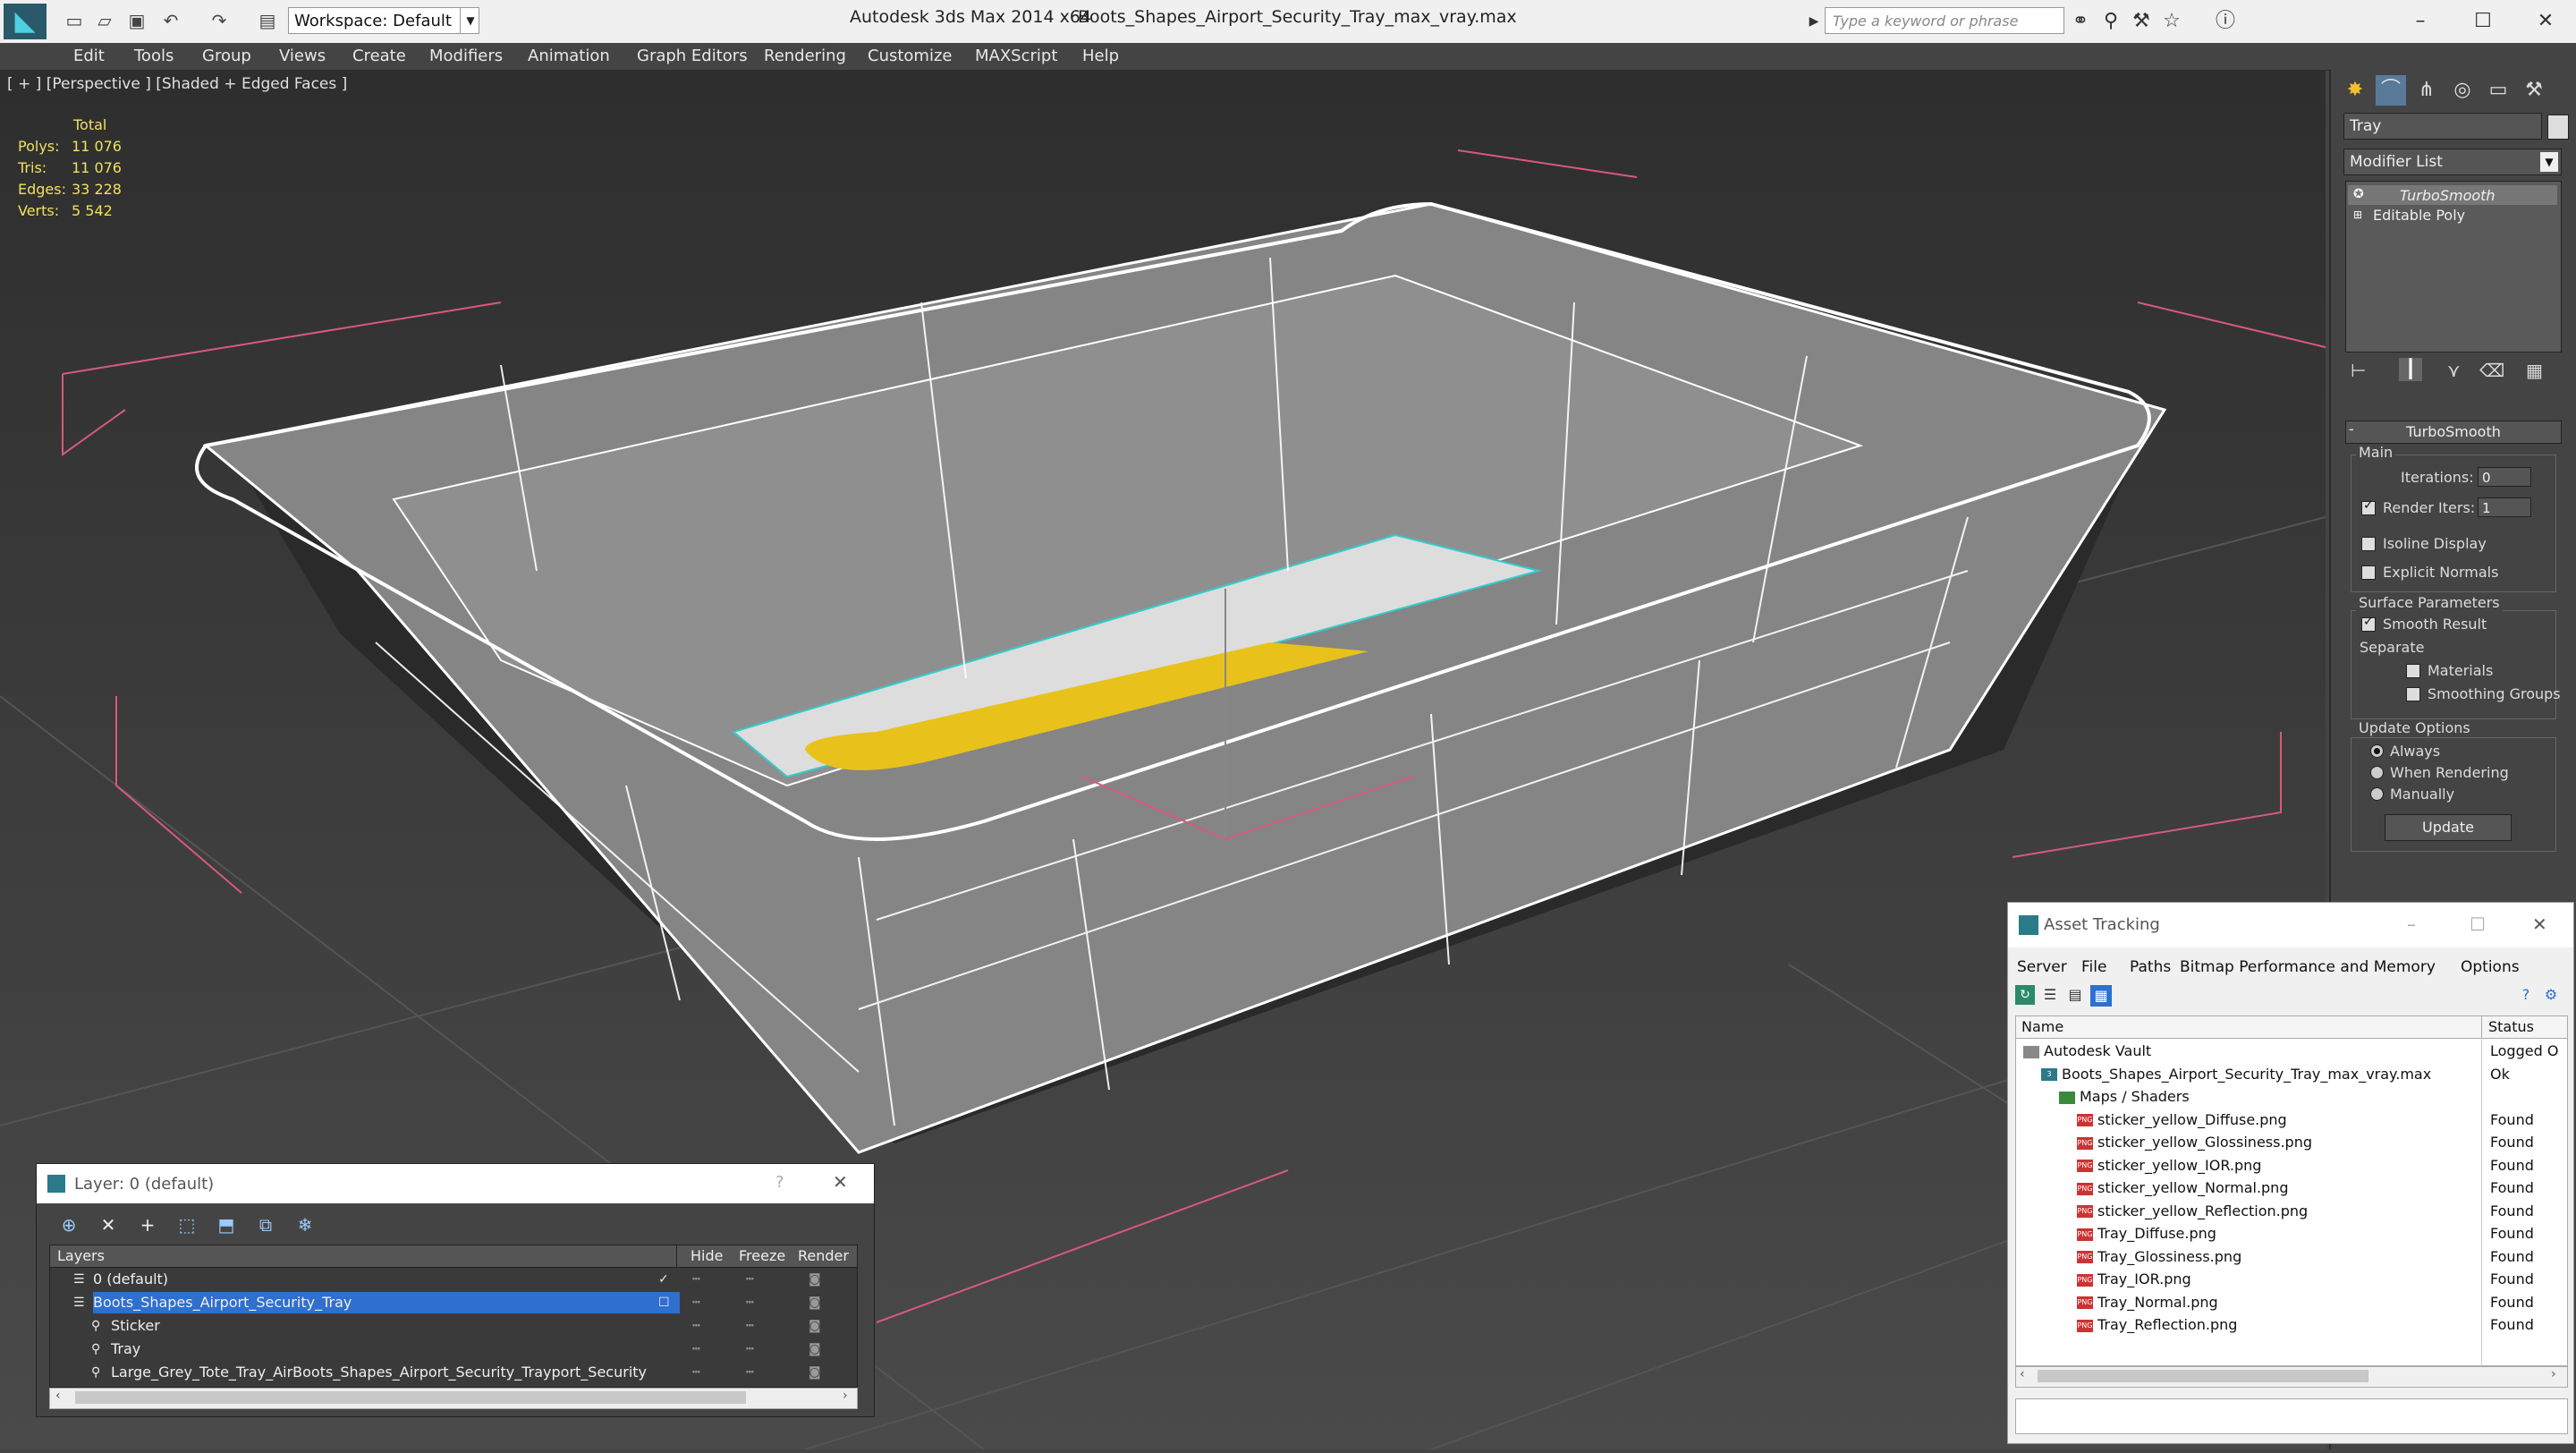  What do you see at coordinates (186, 1224) in the screenshot?
I see `select-objects-icon: ⬚` at bounding box center [186, 1224].